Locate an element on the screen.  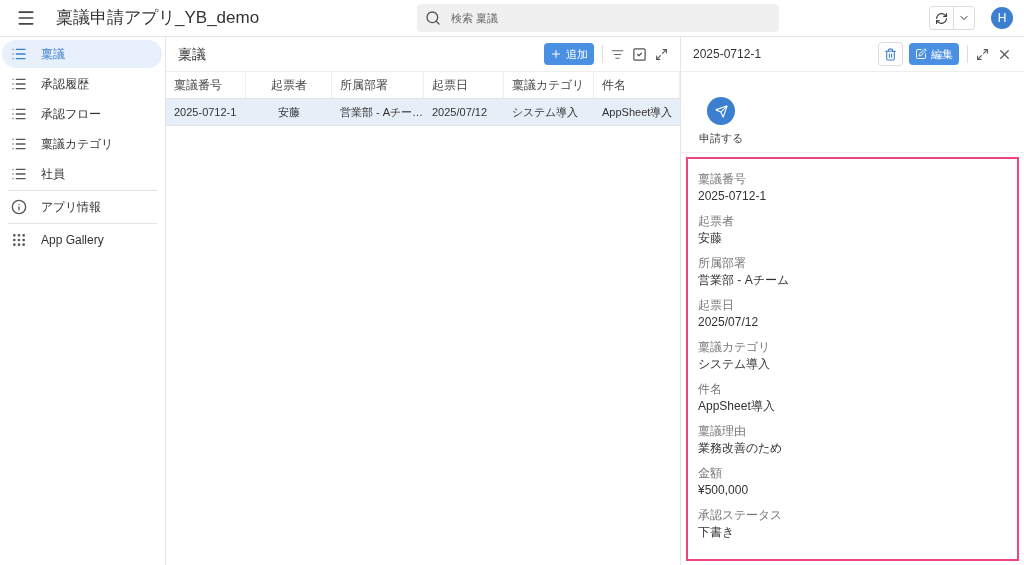
table-cell-text: 安藤 is located at coordinates (289, 112).